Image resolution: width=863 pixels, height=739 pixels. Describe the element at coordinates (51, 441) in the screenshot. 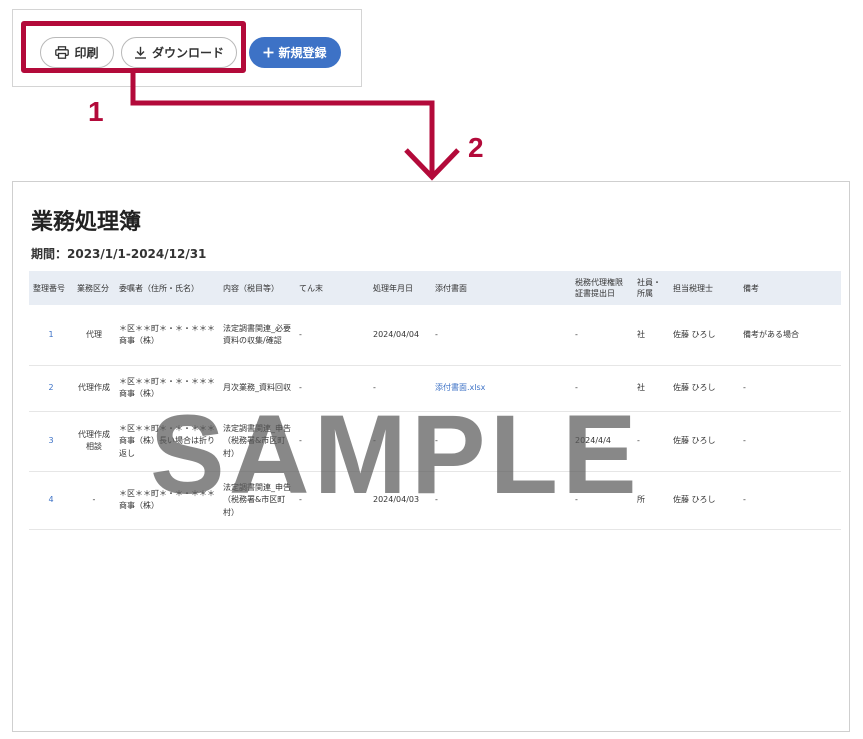

I see `record-number-link: 3` at that location.